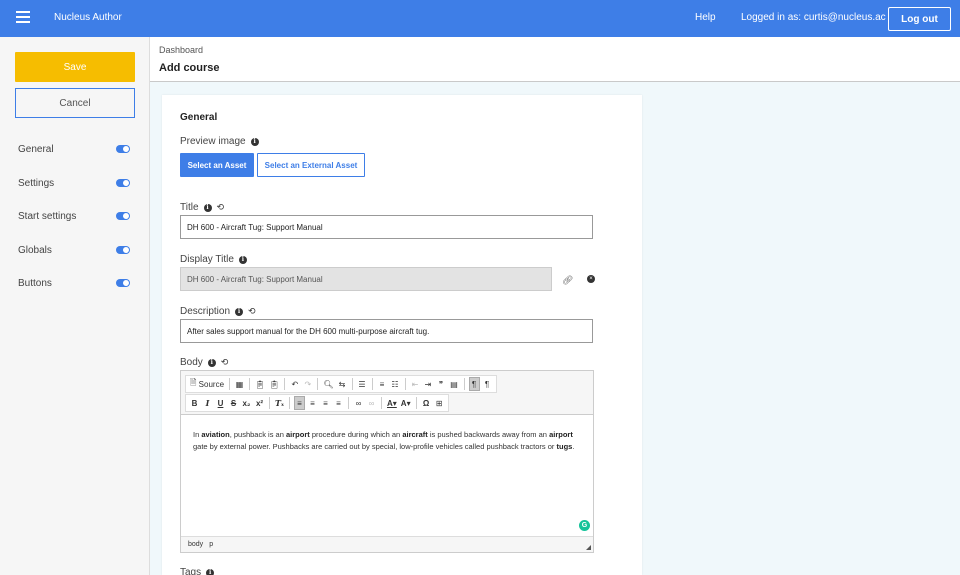 This screenshot has height=575, width=960. Describe the element at coordinates (74, 216) in the screenshot. I see `sidebar-item-start-settings: Start settings` at that location.